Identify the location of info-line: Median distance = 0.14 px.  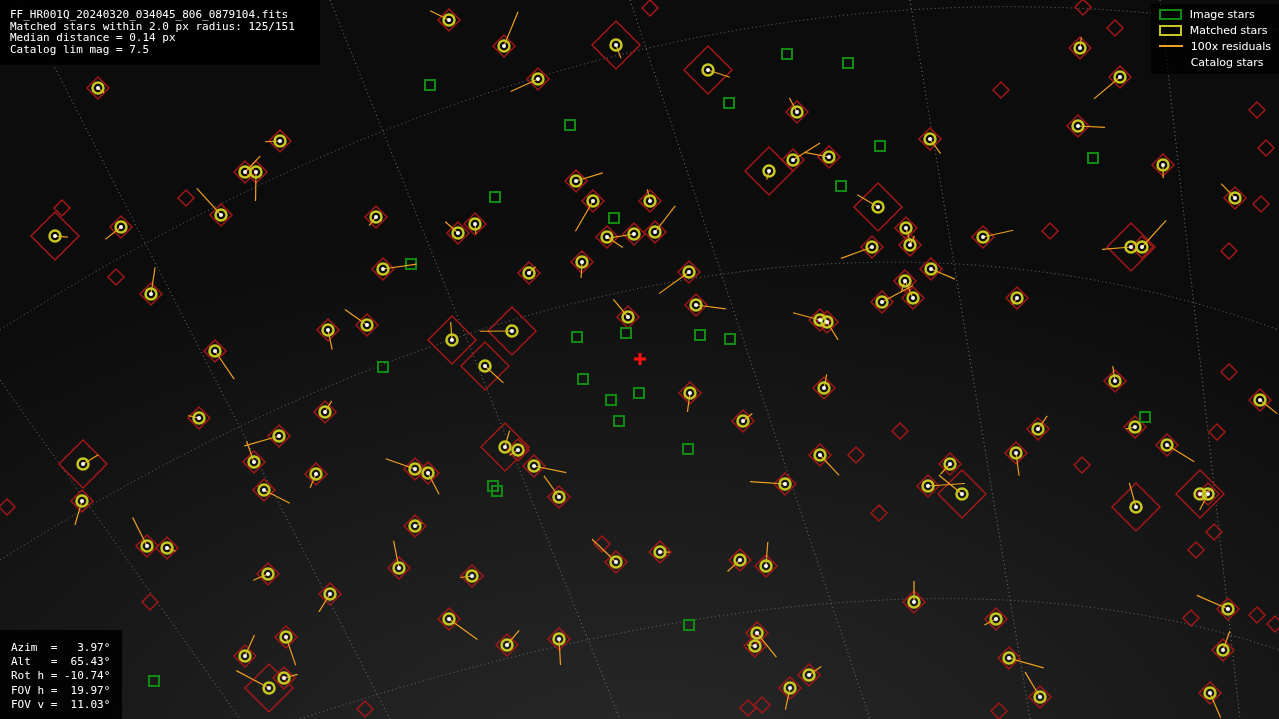
(93, 38).